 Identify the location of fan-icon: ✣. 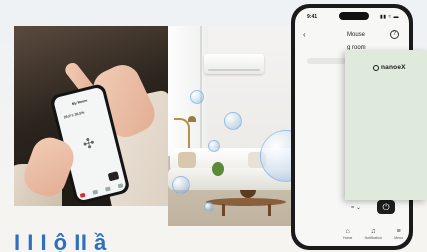
(89, 143).